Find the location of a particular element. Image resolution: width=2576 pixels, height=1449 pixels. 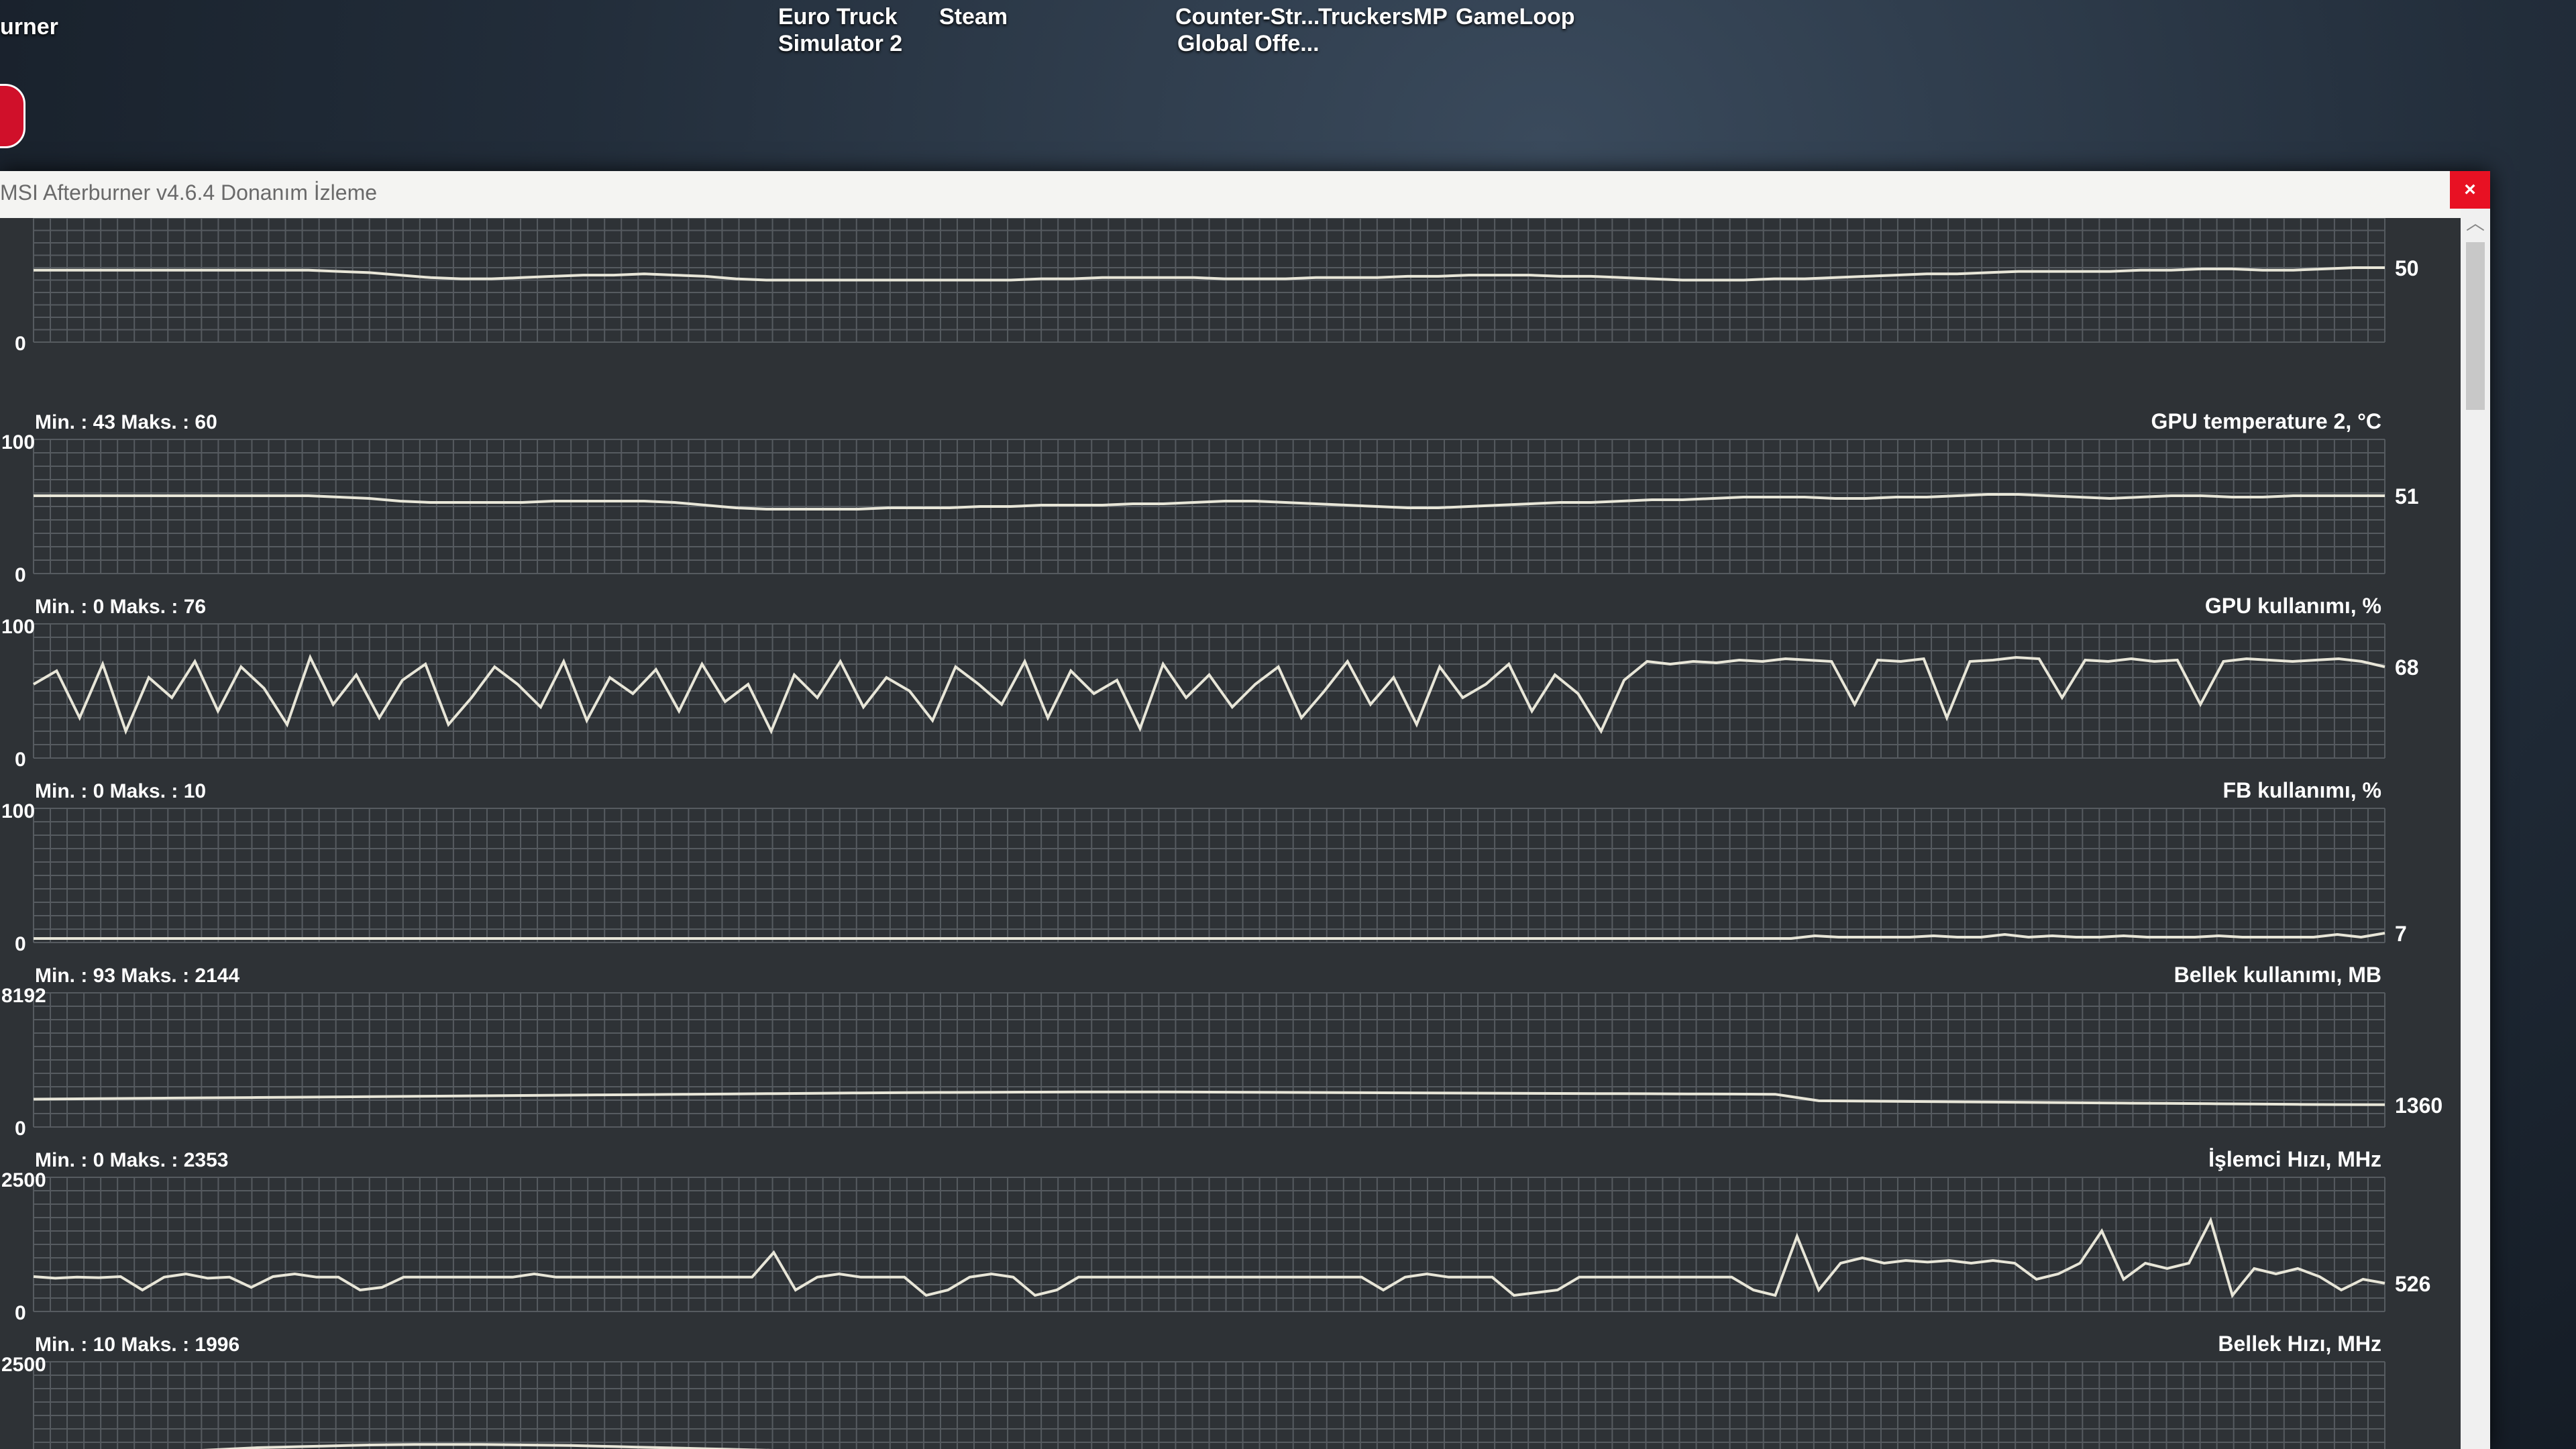

current-value-label: 526 is located at coordinates (2412, 1284).